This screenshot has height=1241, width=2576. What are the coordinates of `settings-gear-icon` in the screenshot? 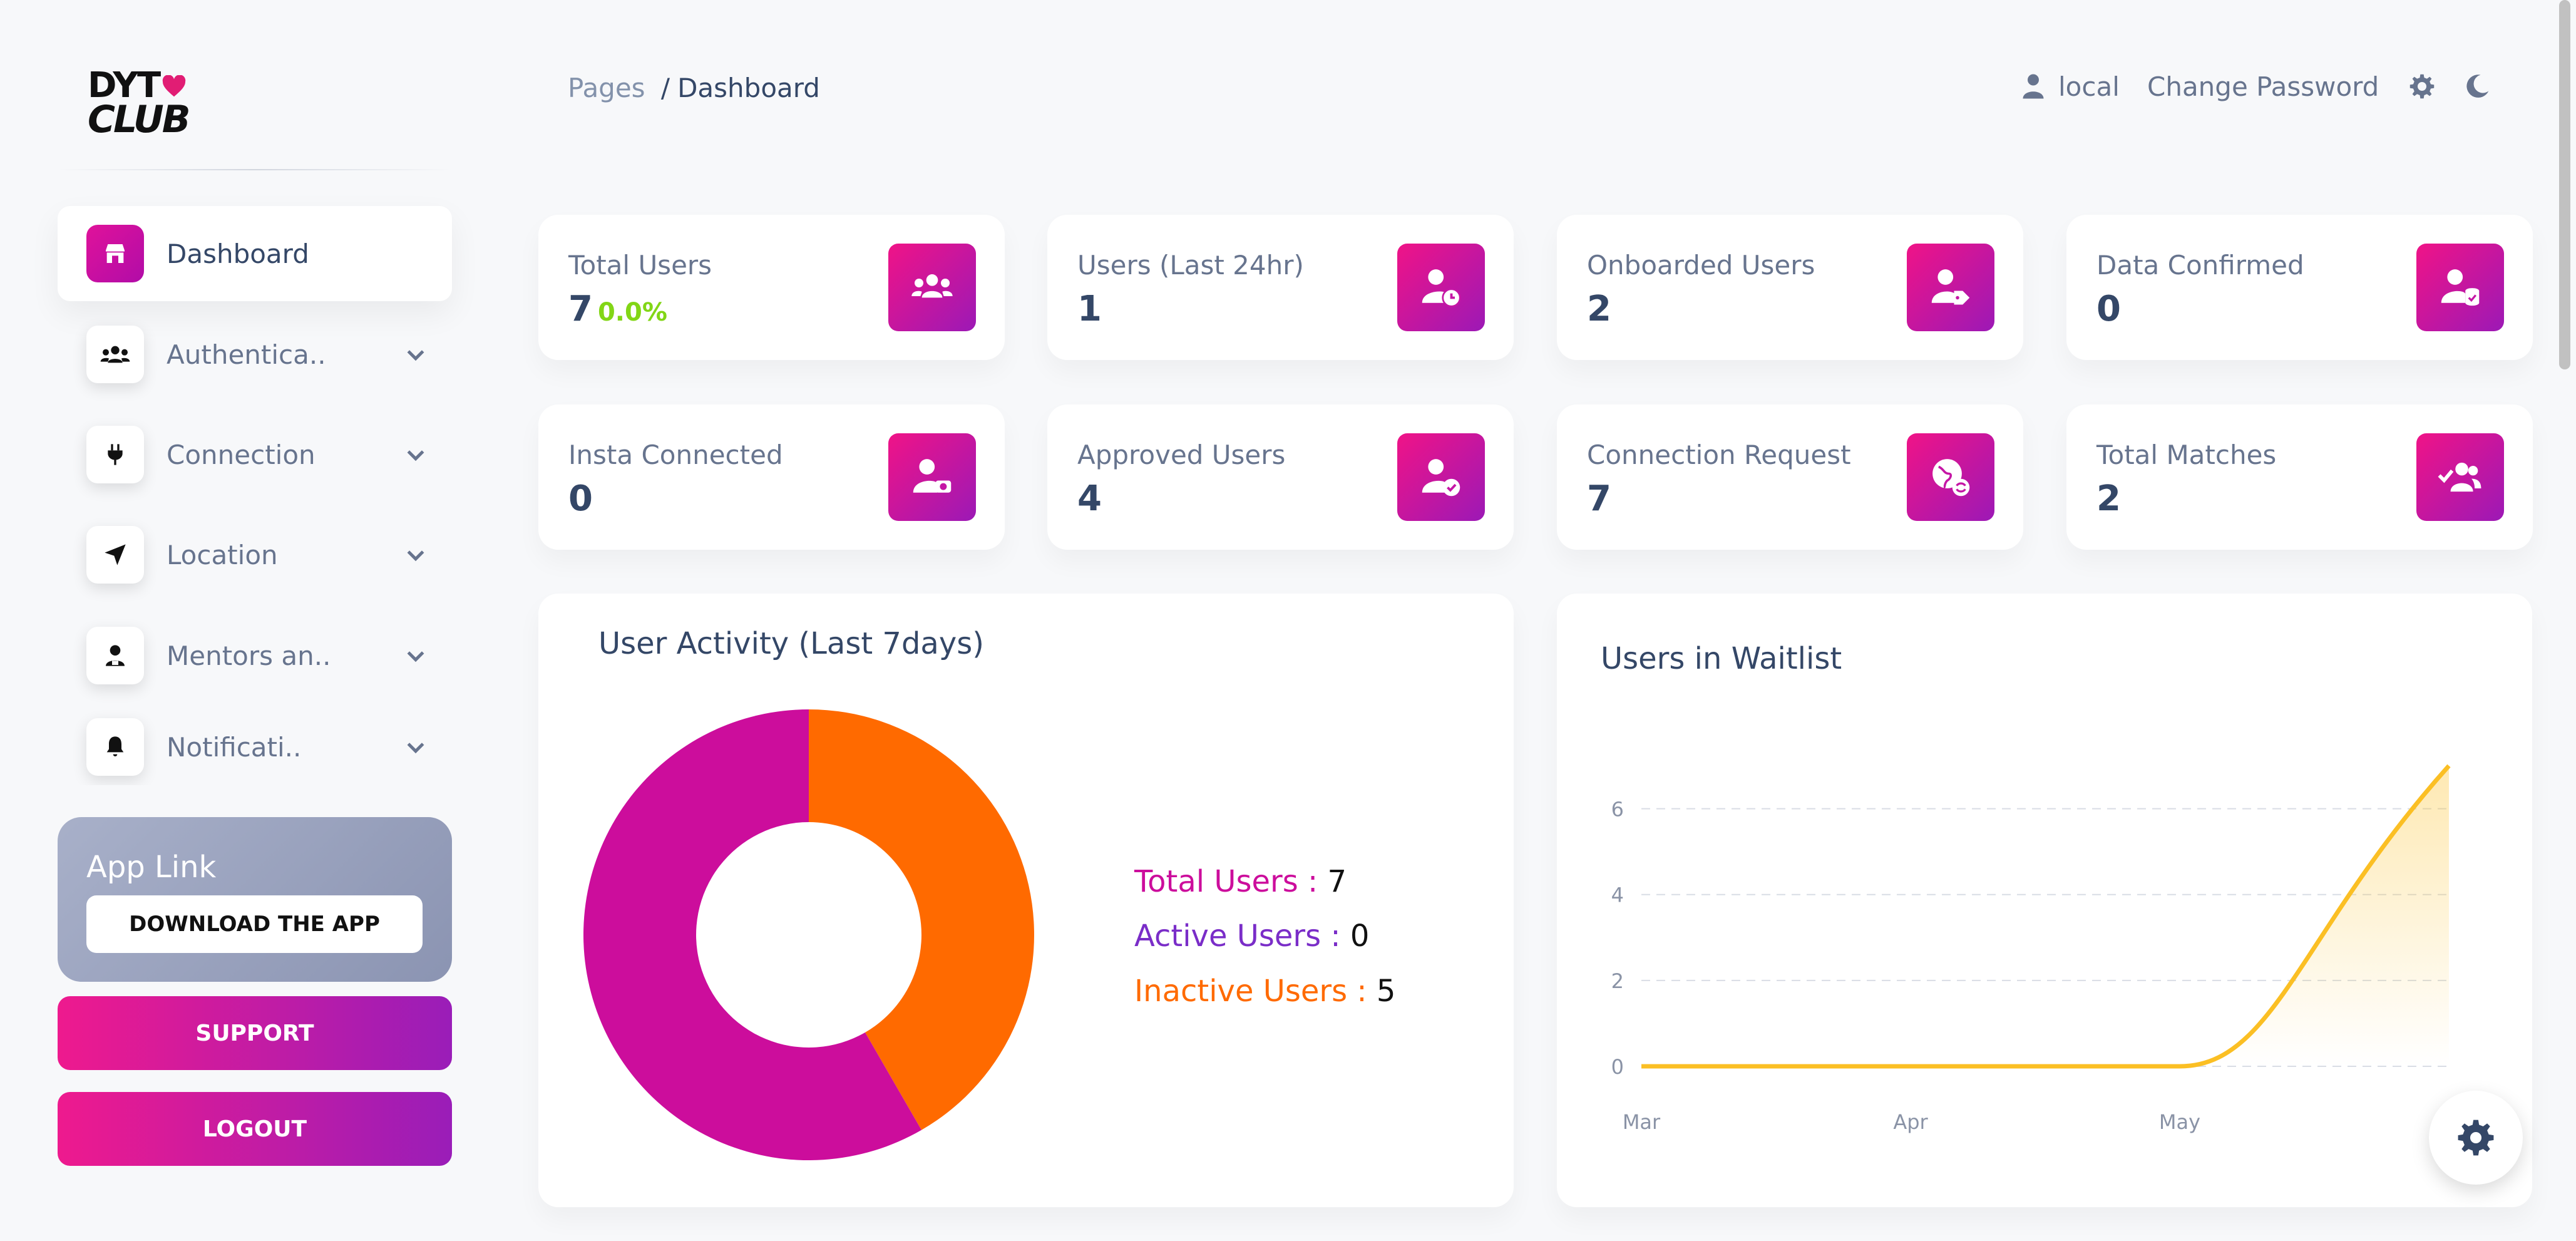 It's located at (2422, 86).